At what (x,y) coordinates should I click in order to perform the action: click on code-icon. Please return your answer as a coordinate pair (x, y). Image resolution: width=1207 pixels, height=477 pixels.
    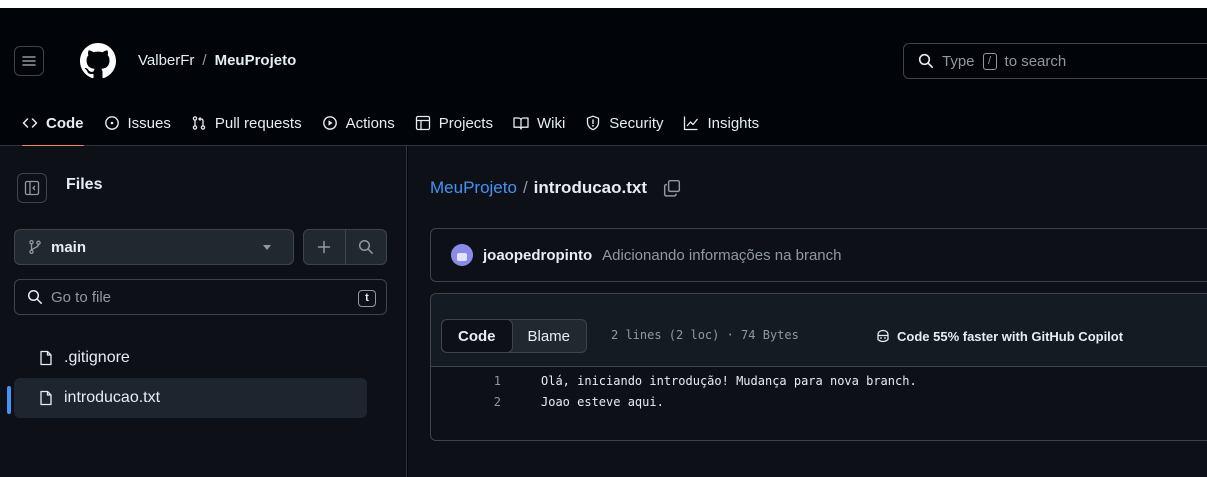
    Looking at the image, I should click on (30, 123).